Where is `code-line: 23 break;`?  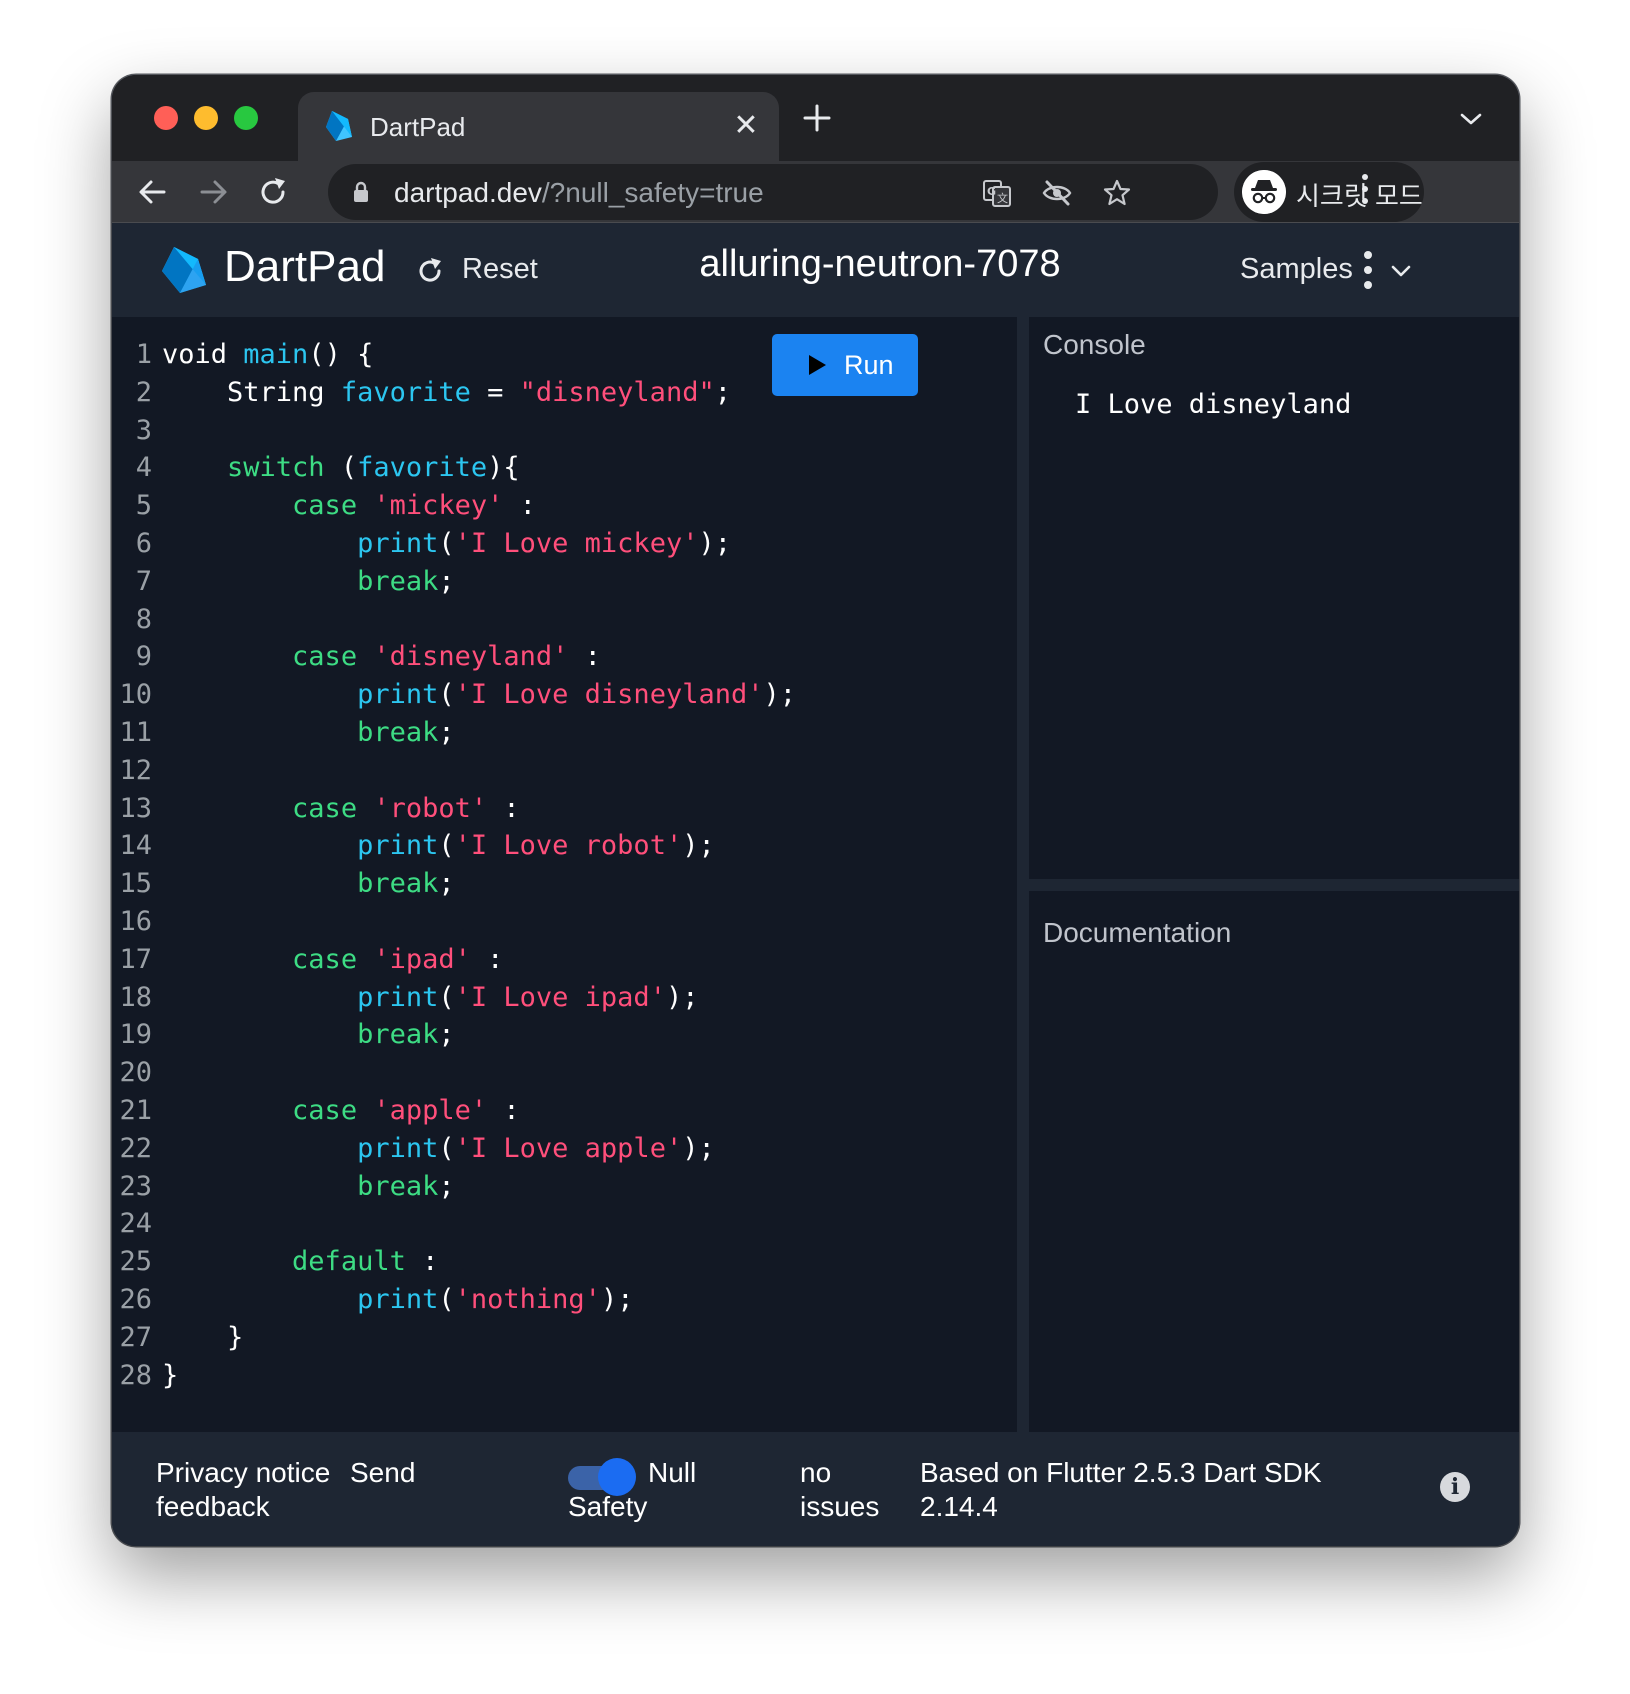 code-line: 23 break; is located at coordinates (454, 1187).